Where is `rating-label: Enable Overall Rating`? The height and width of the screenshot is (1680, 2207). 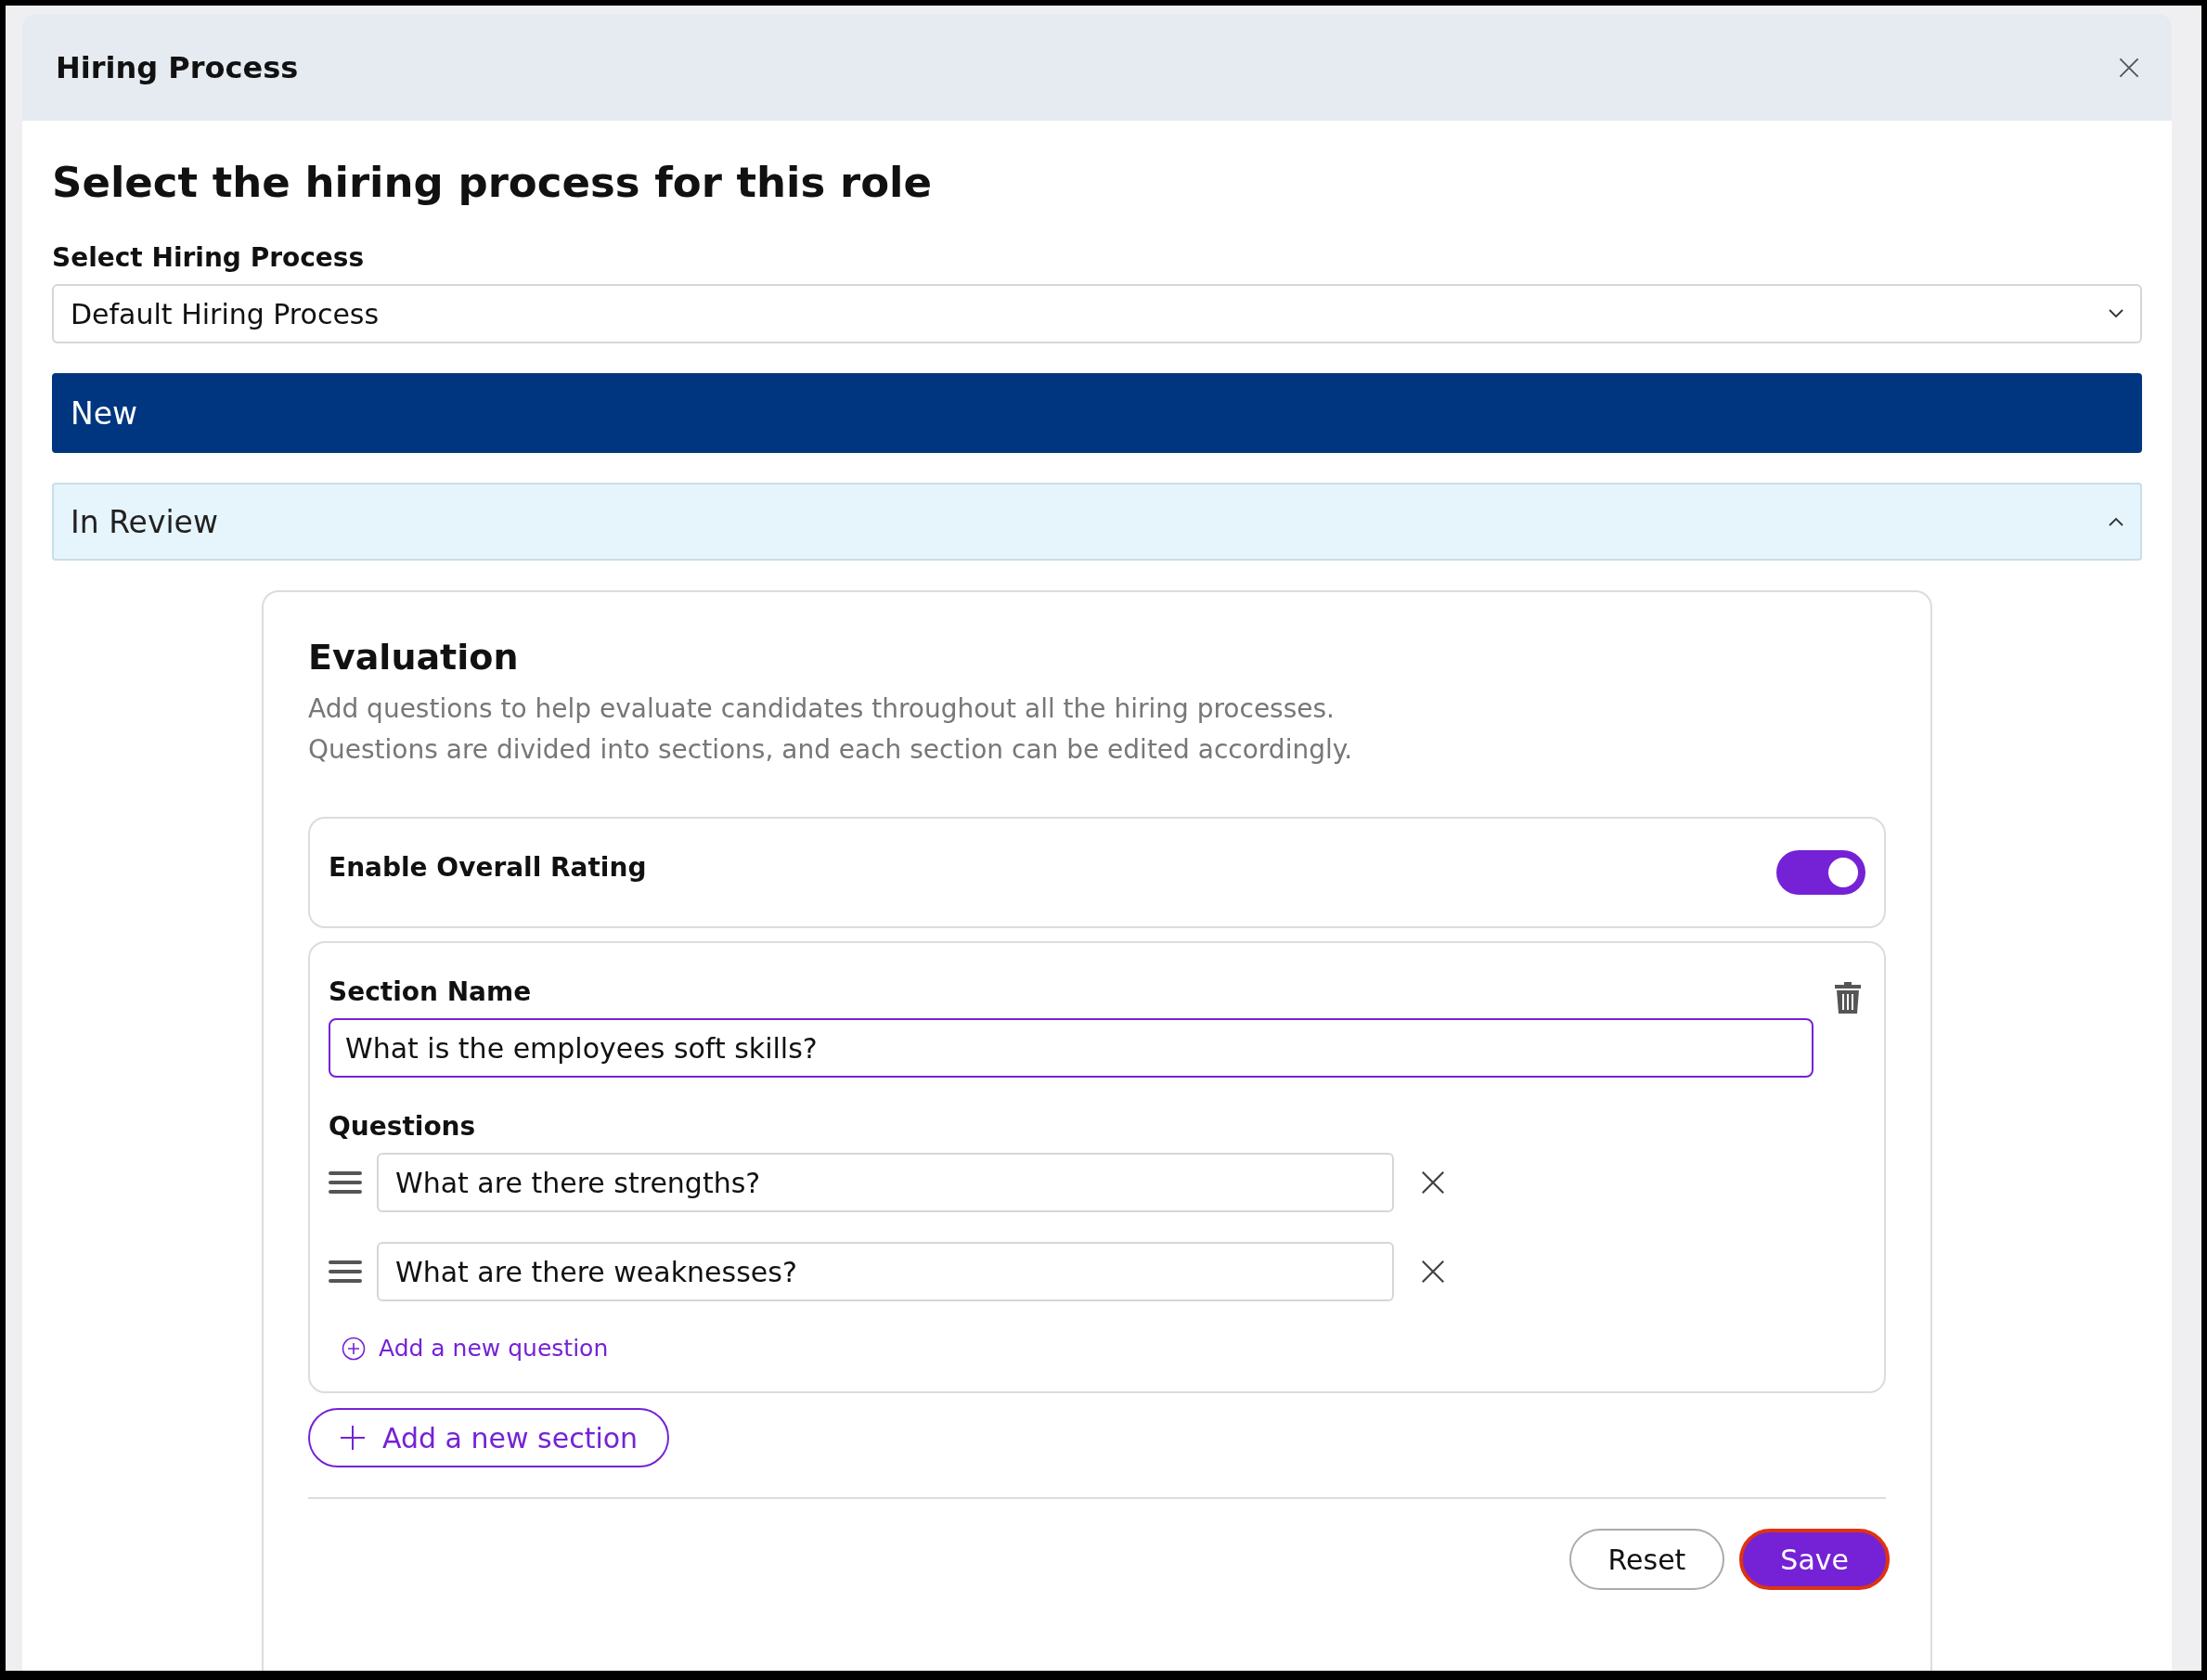
rating-label: Enable Overall Rating is located at coordinates (488, 867).